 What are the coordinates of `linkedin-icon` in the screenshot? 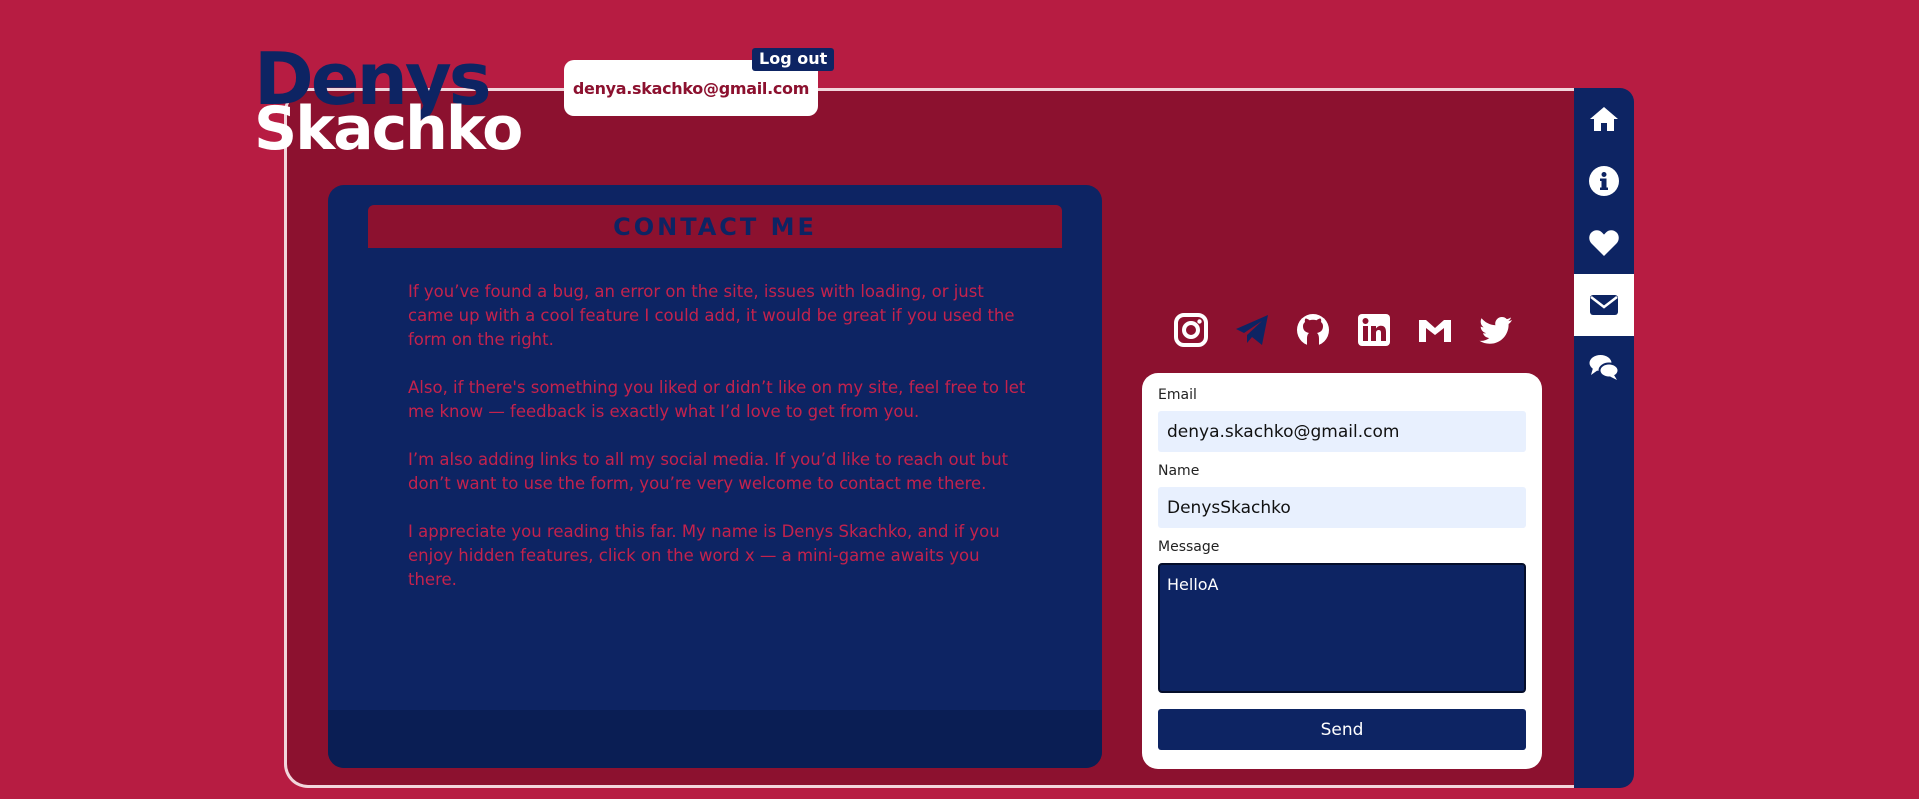 It's located at (1374, 330).